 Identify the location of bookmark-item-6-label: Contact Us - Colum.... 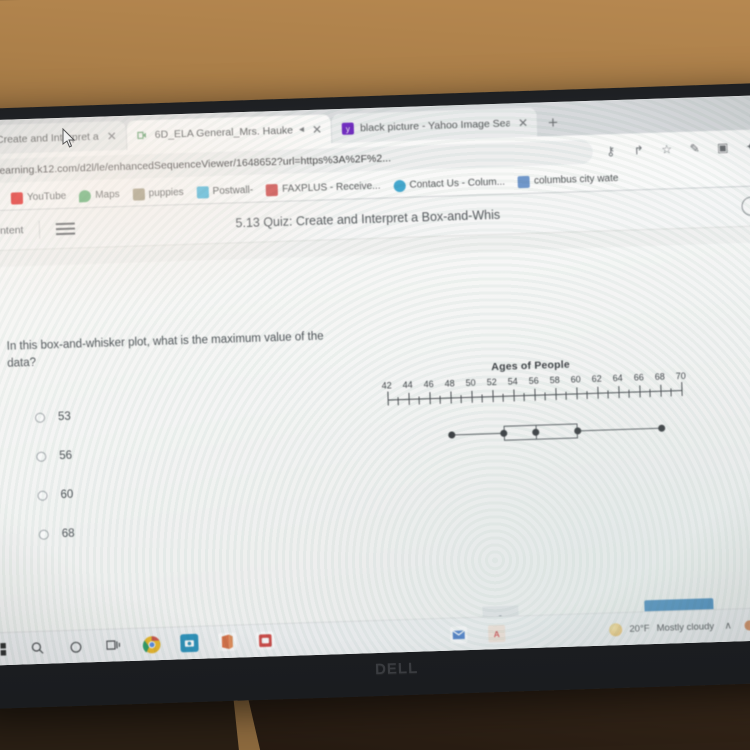
(457, 183).